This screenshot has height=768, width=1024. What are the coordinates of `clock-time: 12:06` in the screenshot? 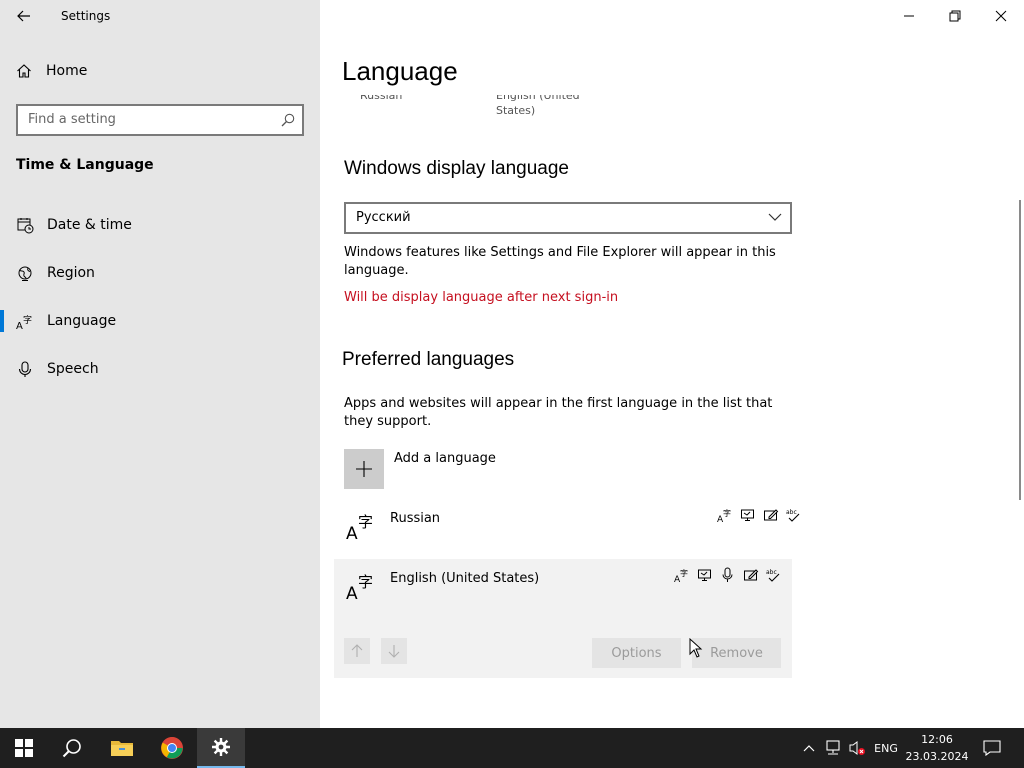 It's located at (937, 739).